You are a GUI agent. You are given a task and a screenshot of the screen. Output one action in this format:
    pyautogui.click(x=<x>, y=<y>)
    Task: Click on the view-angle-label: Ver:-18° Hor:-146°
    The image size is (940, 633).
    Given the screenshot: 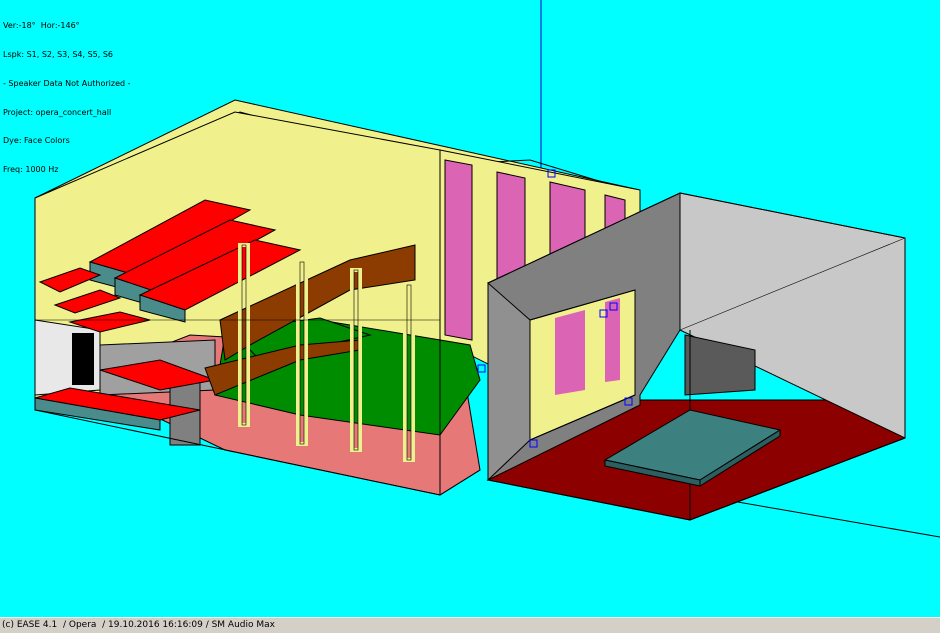 What is the action you would take?
    pyautogui.click(x=41, y=26)
    